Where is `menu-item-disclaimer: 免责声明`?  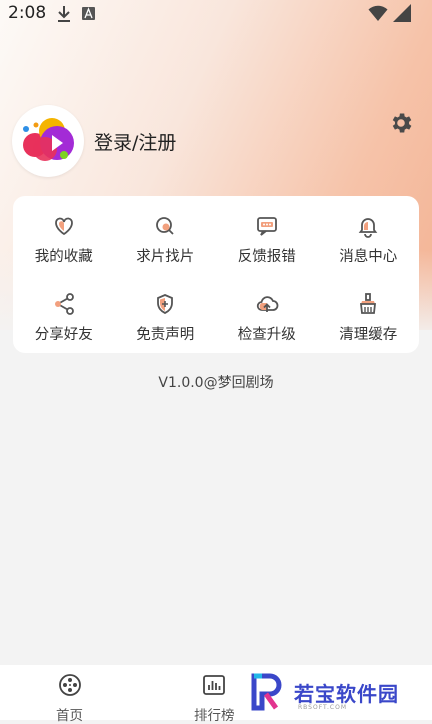
menu-item-disclaimer: 免责声明 is located at coordinates (166, 313).